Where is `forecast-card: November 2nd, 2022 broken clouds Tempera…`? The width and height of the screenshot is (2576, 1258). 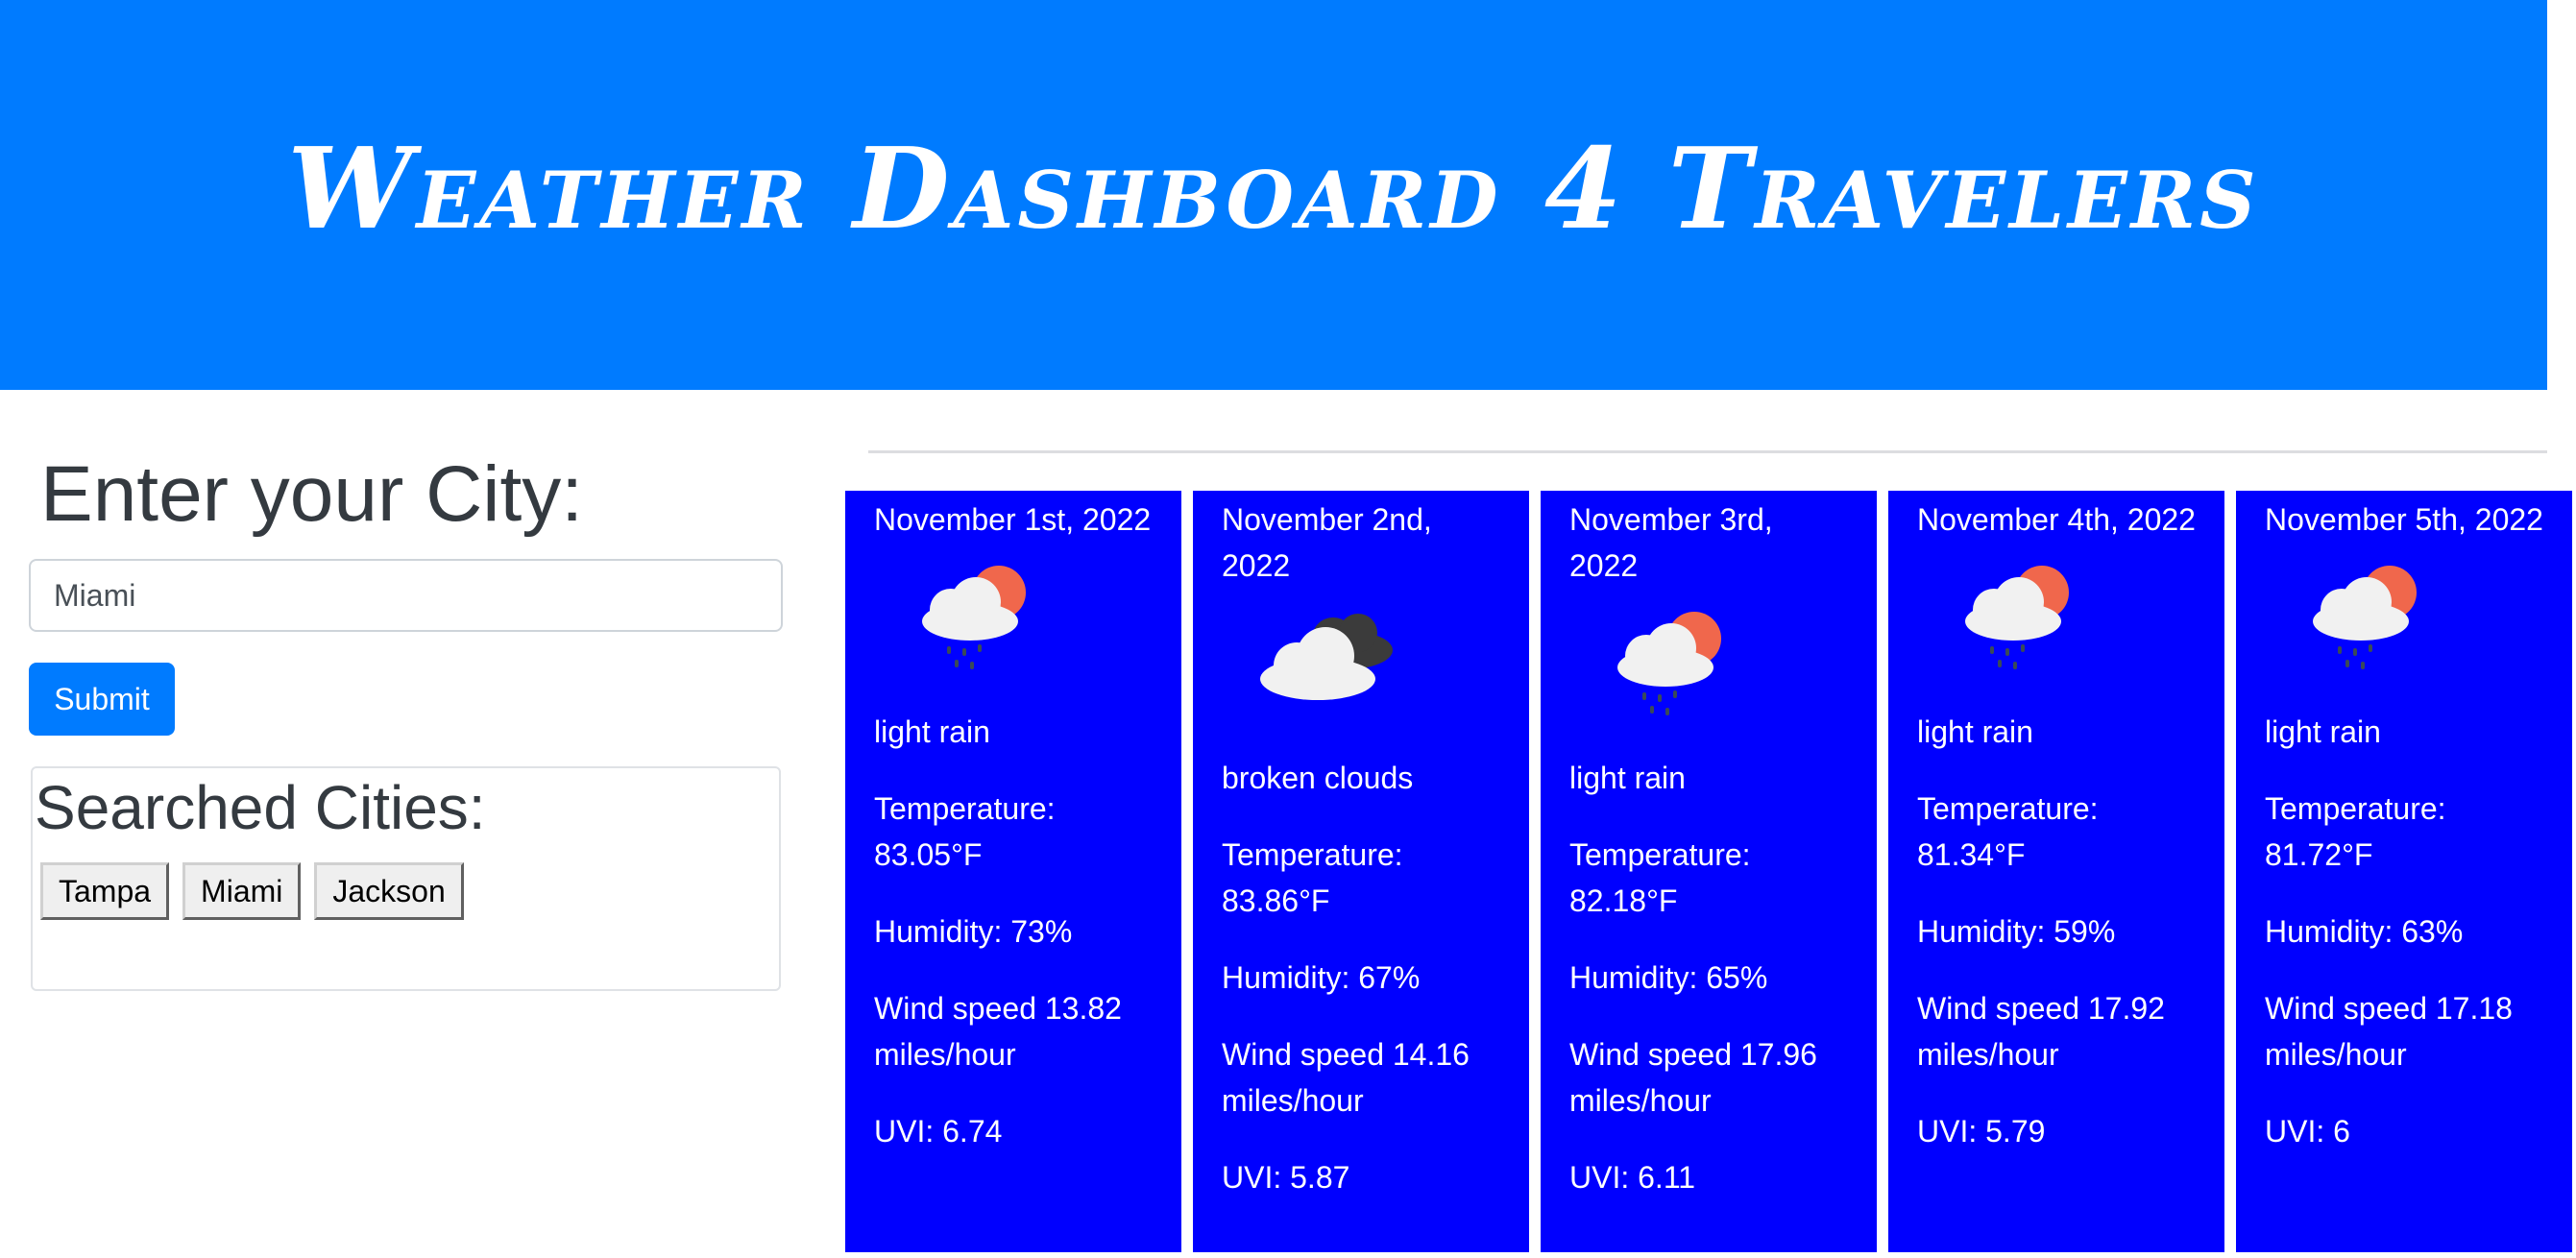 forecast-card: November 2nd, 2022 broken clouds Tempera… is located at coordinates (1361, 871).